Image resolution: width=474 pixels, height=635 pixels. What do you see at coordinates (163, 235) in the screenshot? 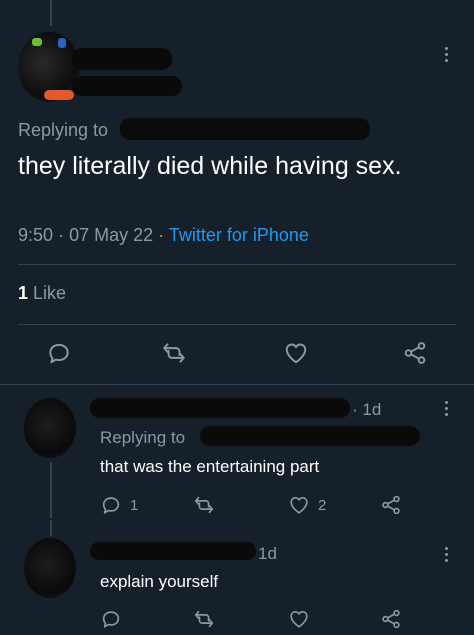
I see `tweet-meta: 9:50 · 07 May 22 · Twitter for iPhone` at bounding box center [163, 235].